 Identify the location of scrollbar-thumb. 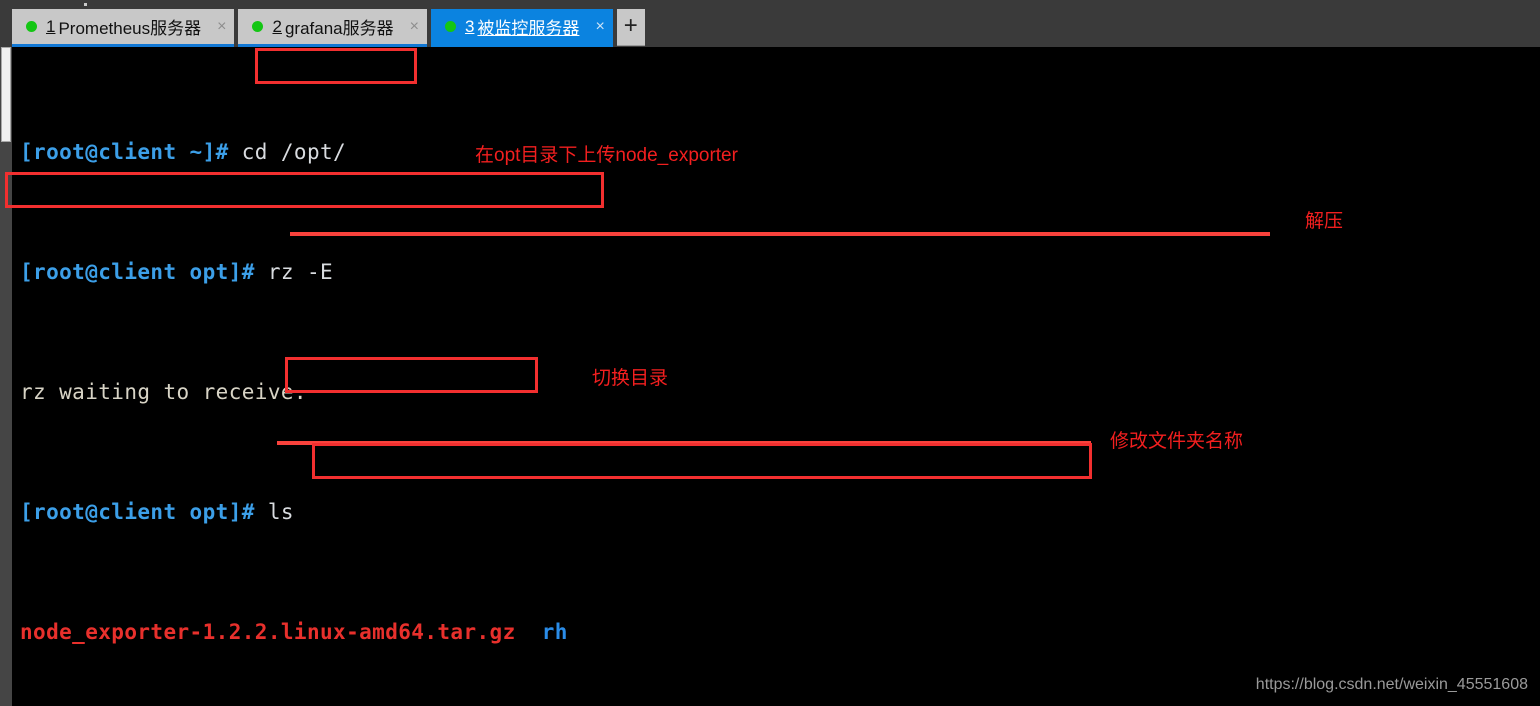
(6, 94).